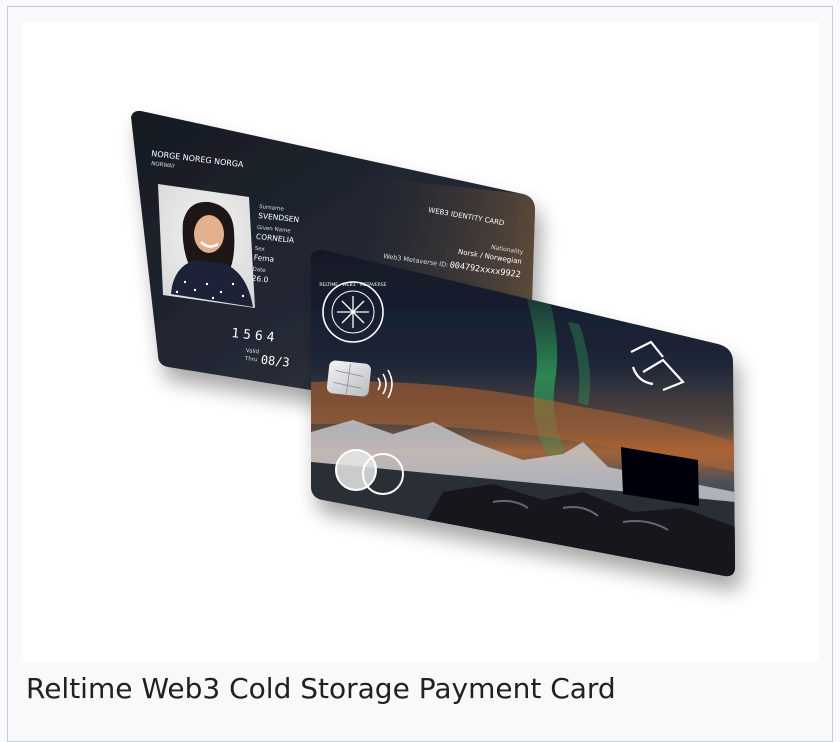 This screenshot has width=840, height=742. What do you see at coordinates (206, 246) in the screenshot?
I see `id-portrait` at bounding box center [206, 246].